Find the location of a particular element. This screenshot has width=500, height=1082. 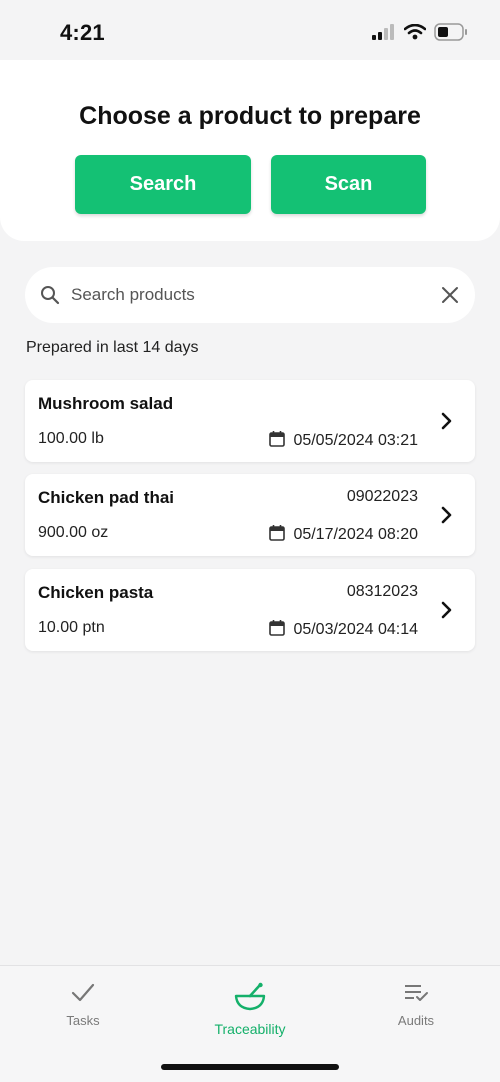

tab-traceability-label: Traceability is located at coordinates (250, 1029).